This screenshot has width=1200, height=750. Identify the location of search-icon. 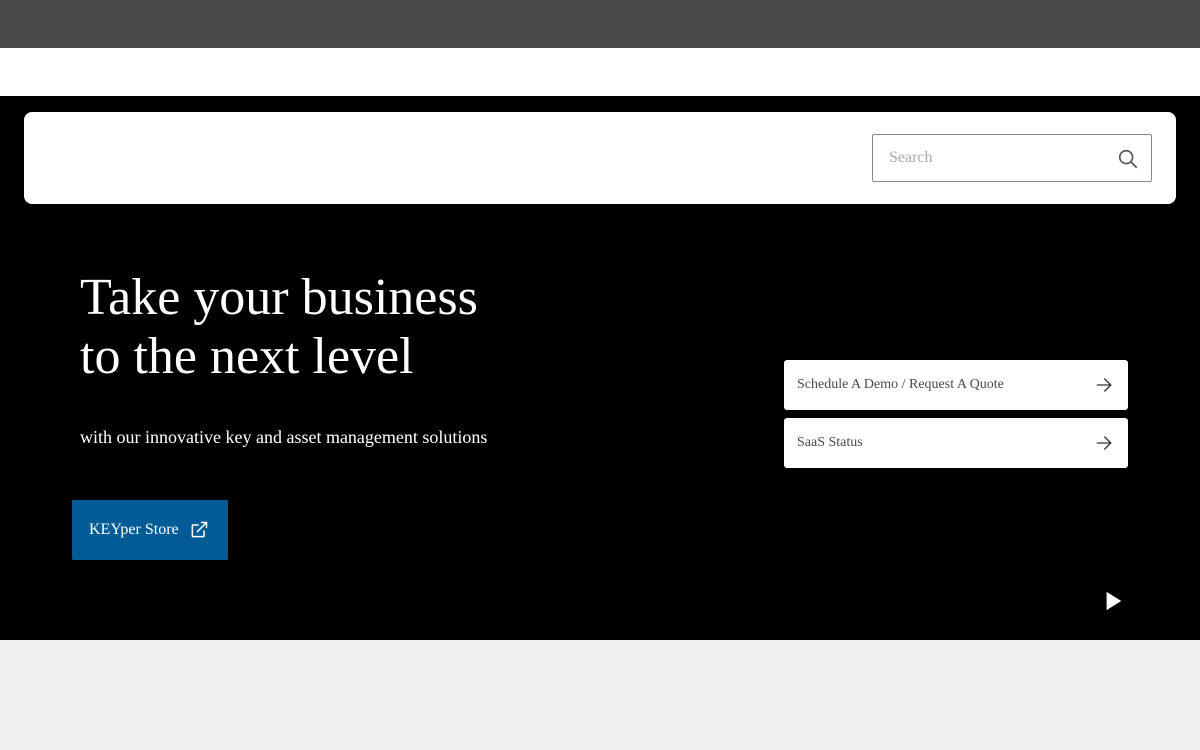
(1128, 159).